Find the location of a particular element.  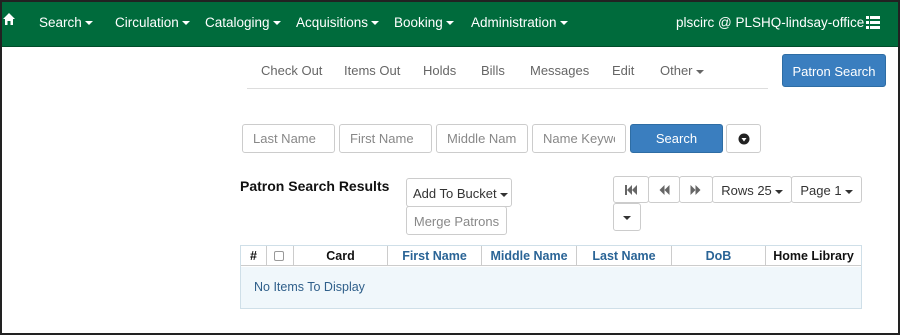

tab-other: Other is located at coordinates (682, 70).